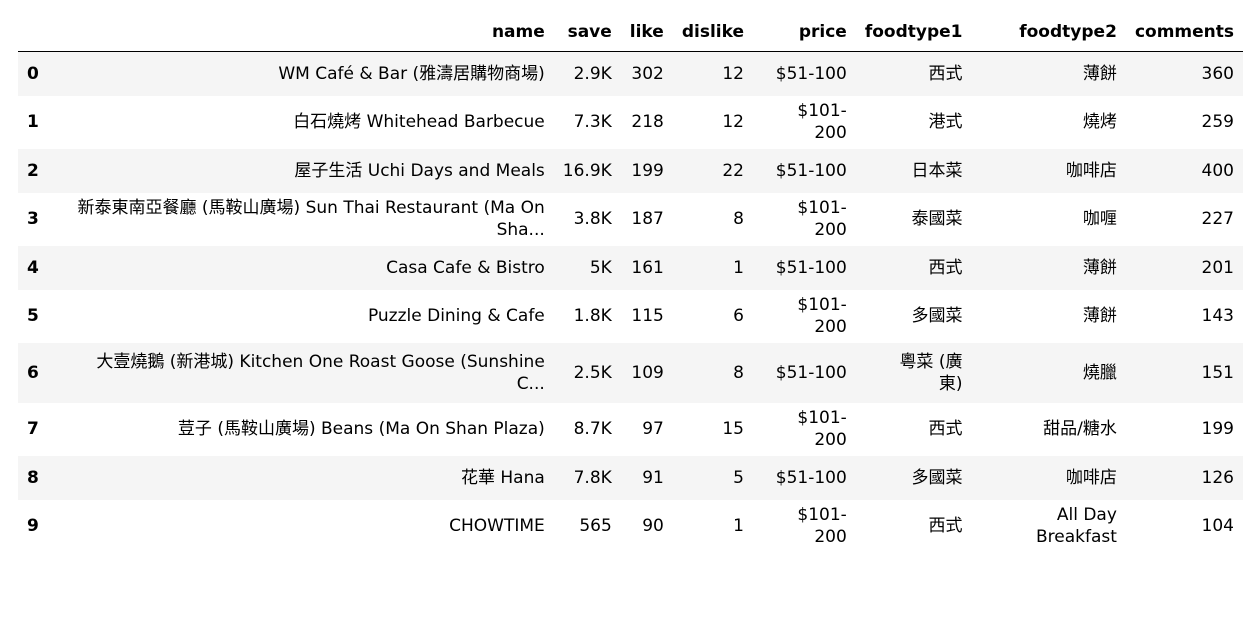 Image resolution: width=1243 pixels, height=635 pixels. I want to click on cell-name: 荳子 (馬鞍山廣場) Beans (Ma On Shan Plaza), so click(305, 429).